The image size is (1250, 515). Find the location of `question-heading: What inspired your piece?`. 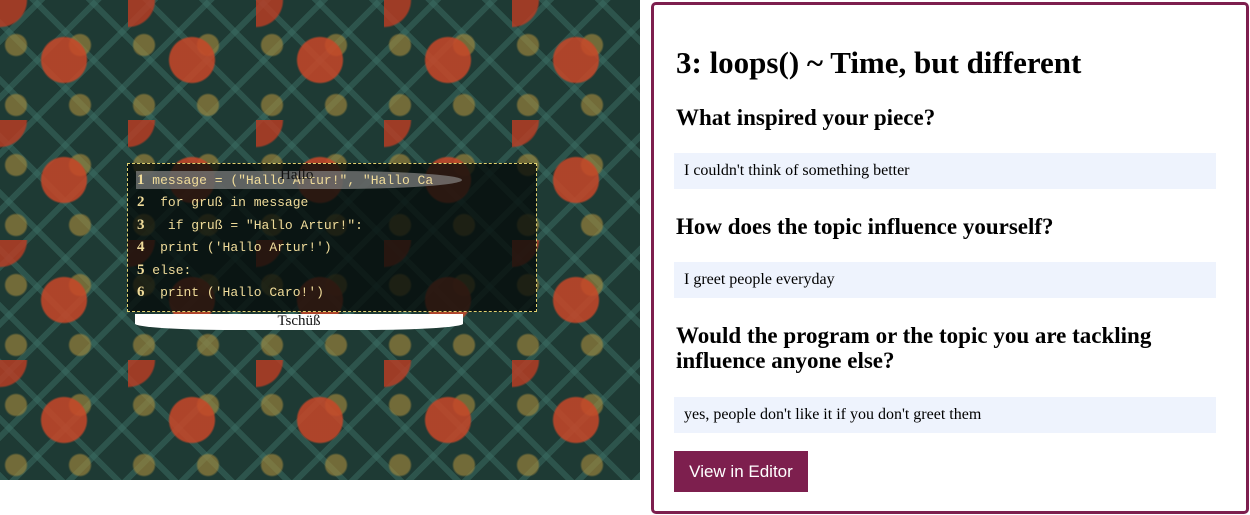

question-heading: What inspired your piece? is located at coordinates (806, 117).